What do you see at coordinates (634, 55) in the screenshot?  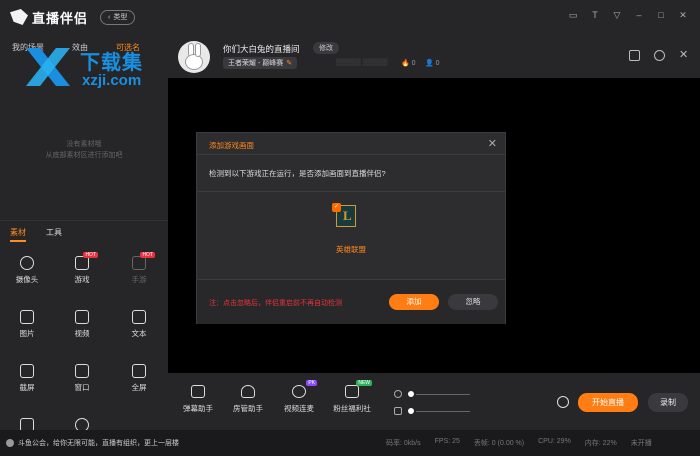 I see `layout-icon` at bounding box center [634, 55].